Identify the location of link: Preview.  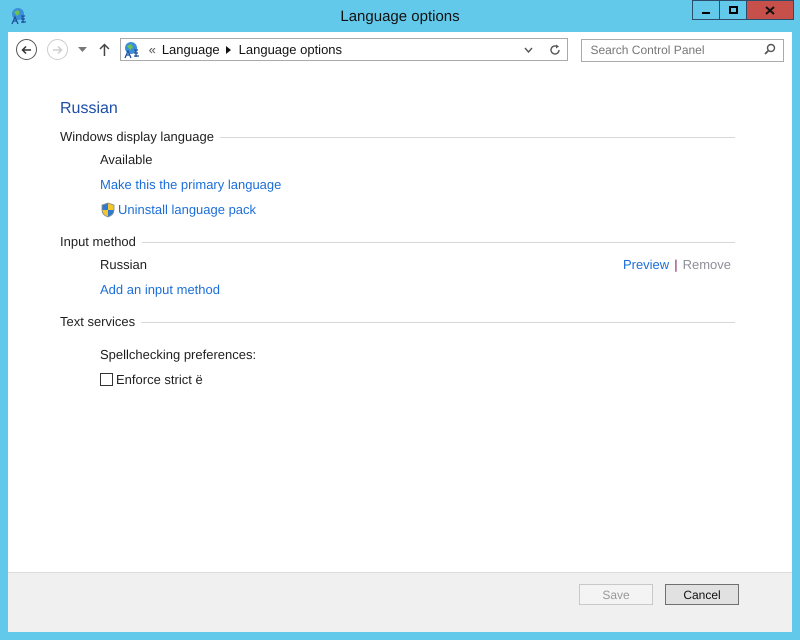
(646, 264).